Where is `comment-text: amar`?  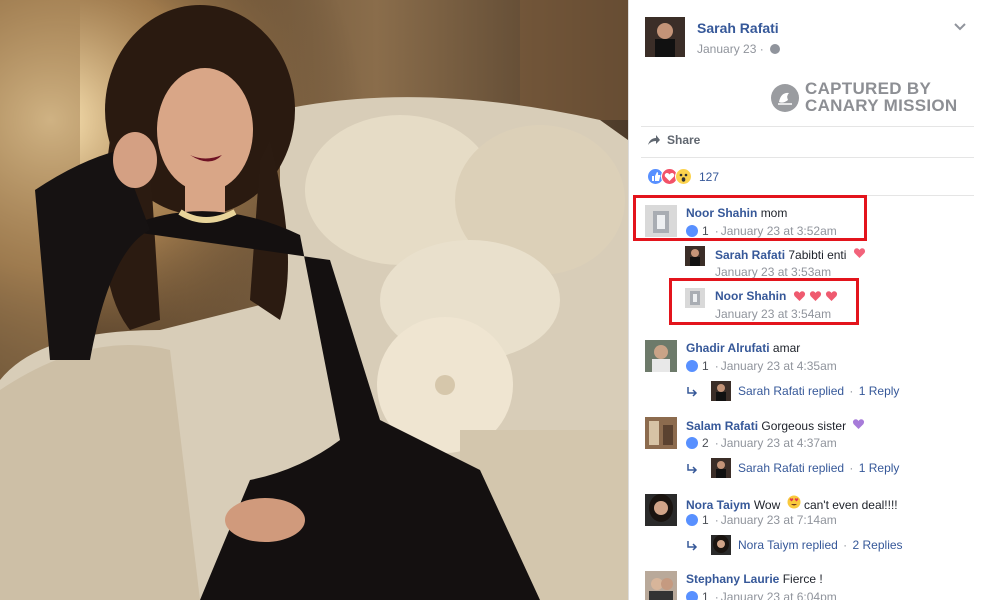 comment-text: amar is located at coordinates (786, 348).